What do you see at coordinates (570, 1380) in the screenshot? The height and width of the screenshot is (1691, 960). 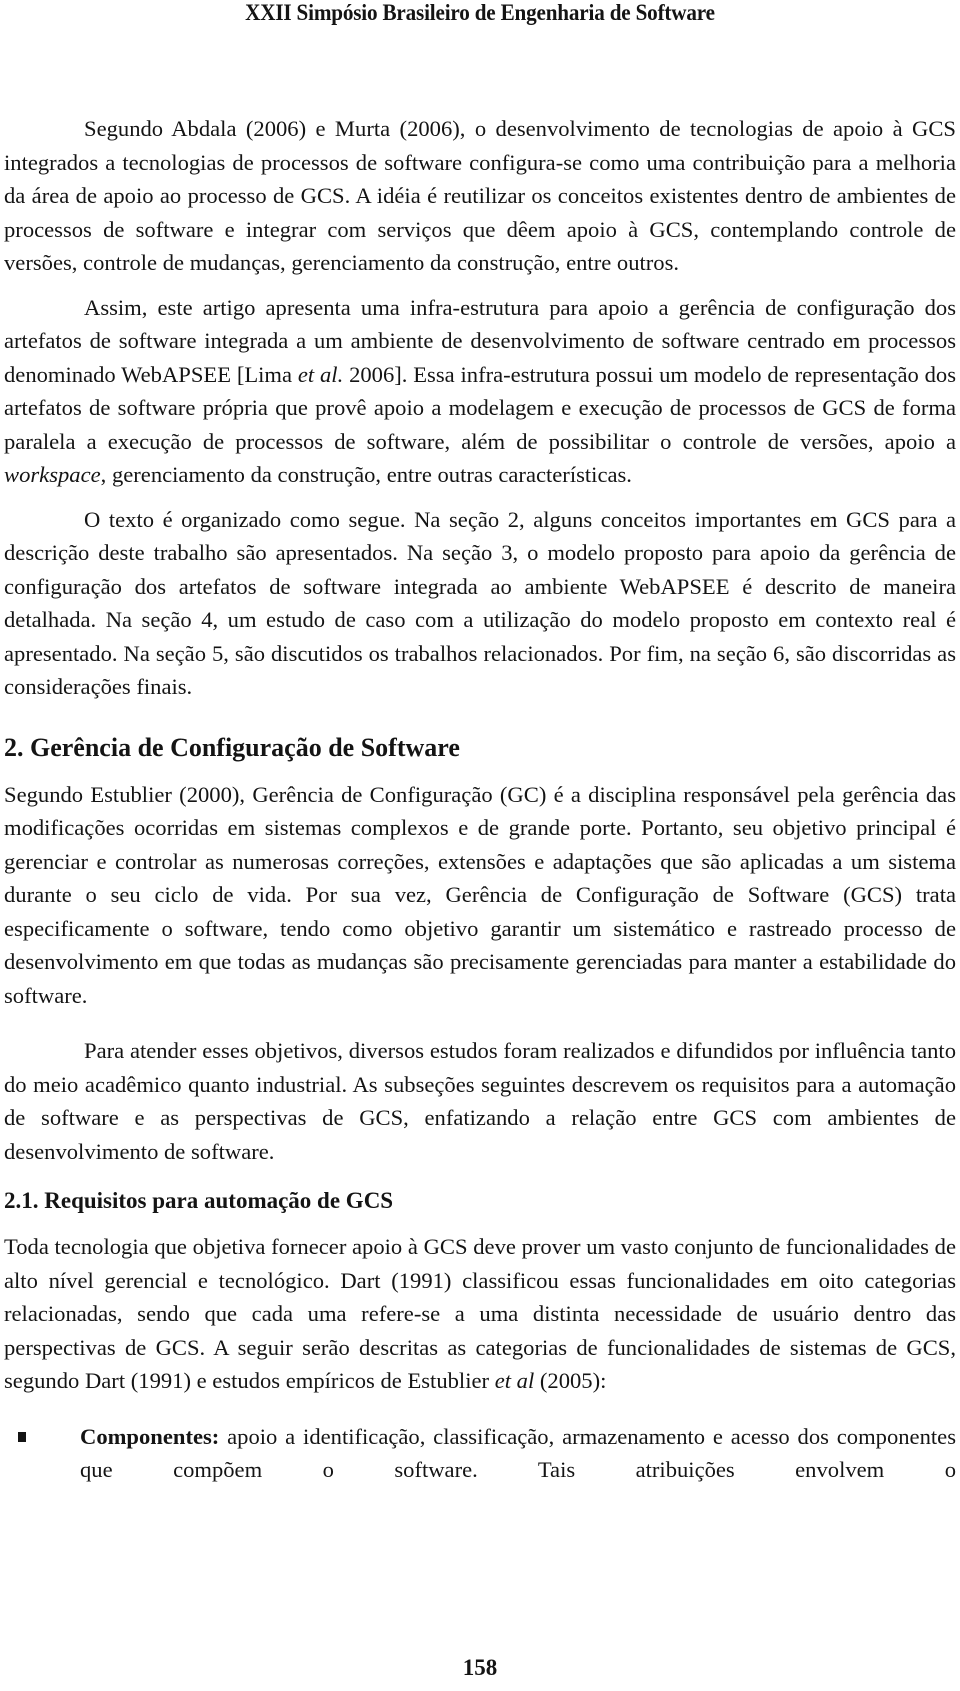 I see `section-2-1-p1-text-2: (2005):` at bounding box center [570, 1380].